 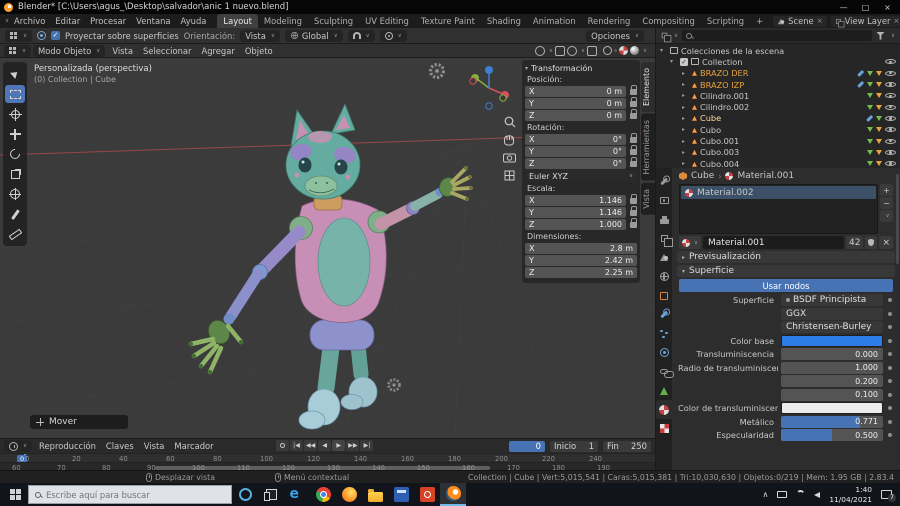 What do you see at coordinates (648, 87) in the screenshot?
I see `sidebar-tab-elemento: Elemento` at bounding box center [648, 87].